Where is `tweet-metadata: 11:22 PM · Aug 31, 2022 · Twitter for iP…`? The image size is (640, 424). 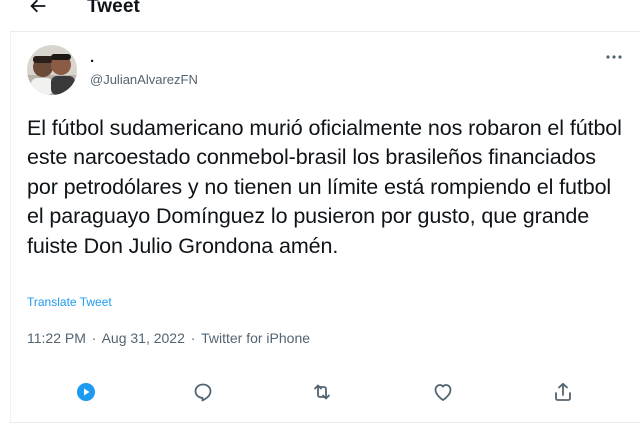
tweet-metadata: 11:22 PM · Aug 31, 2022 · Twitter for iP… is located at coordinates (169, 338).